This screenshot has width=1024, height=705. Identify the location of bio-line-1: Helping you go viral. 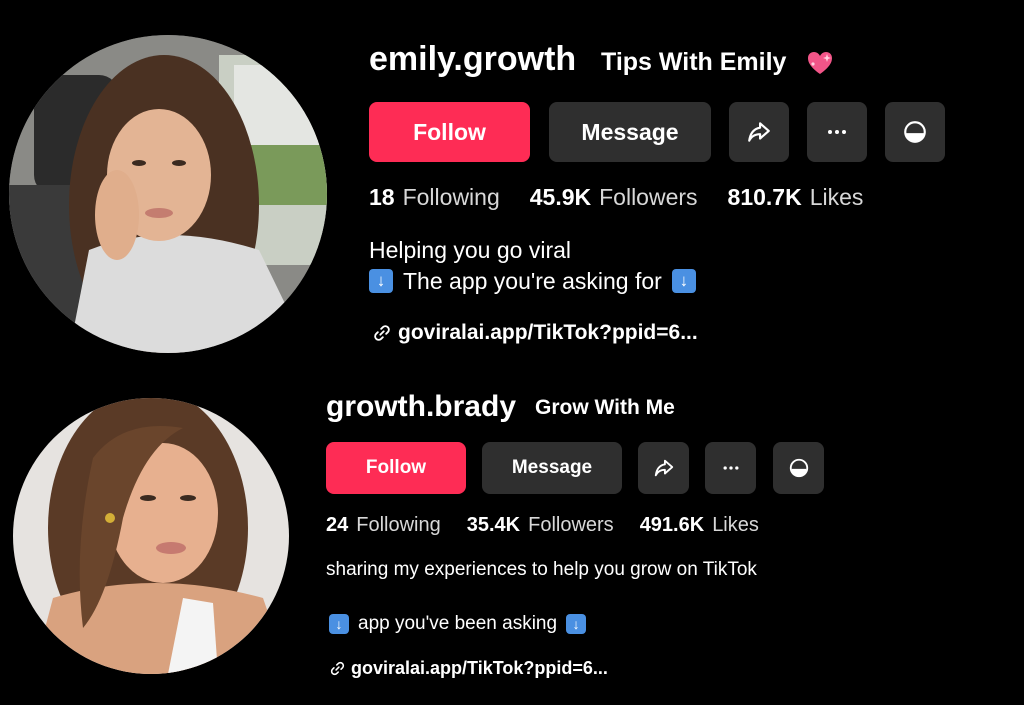
(470, 249).